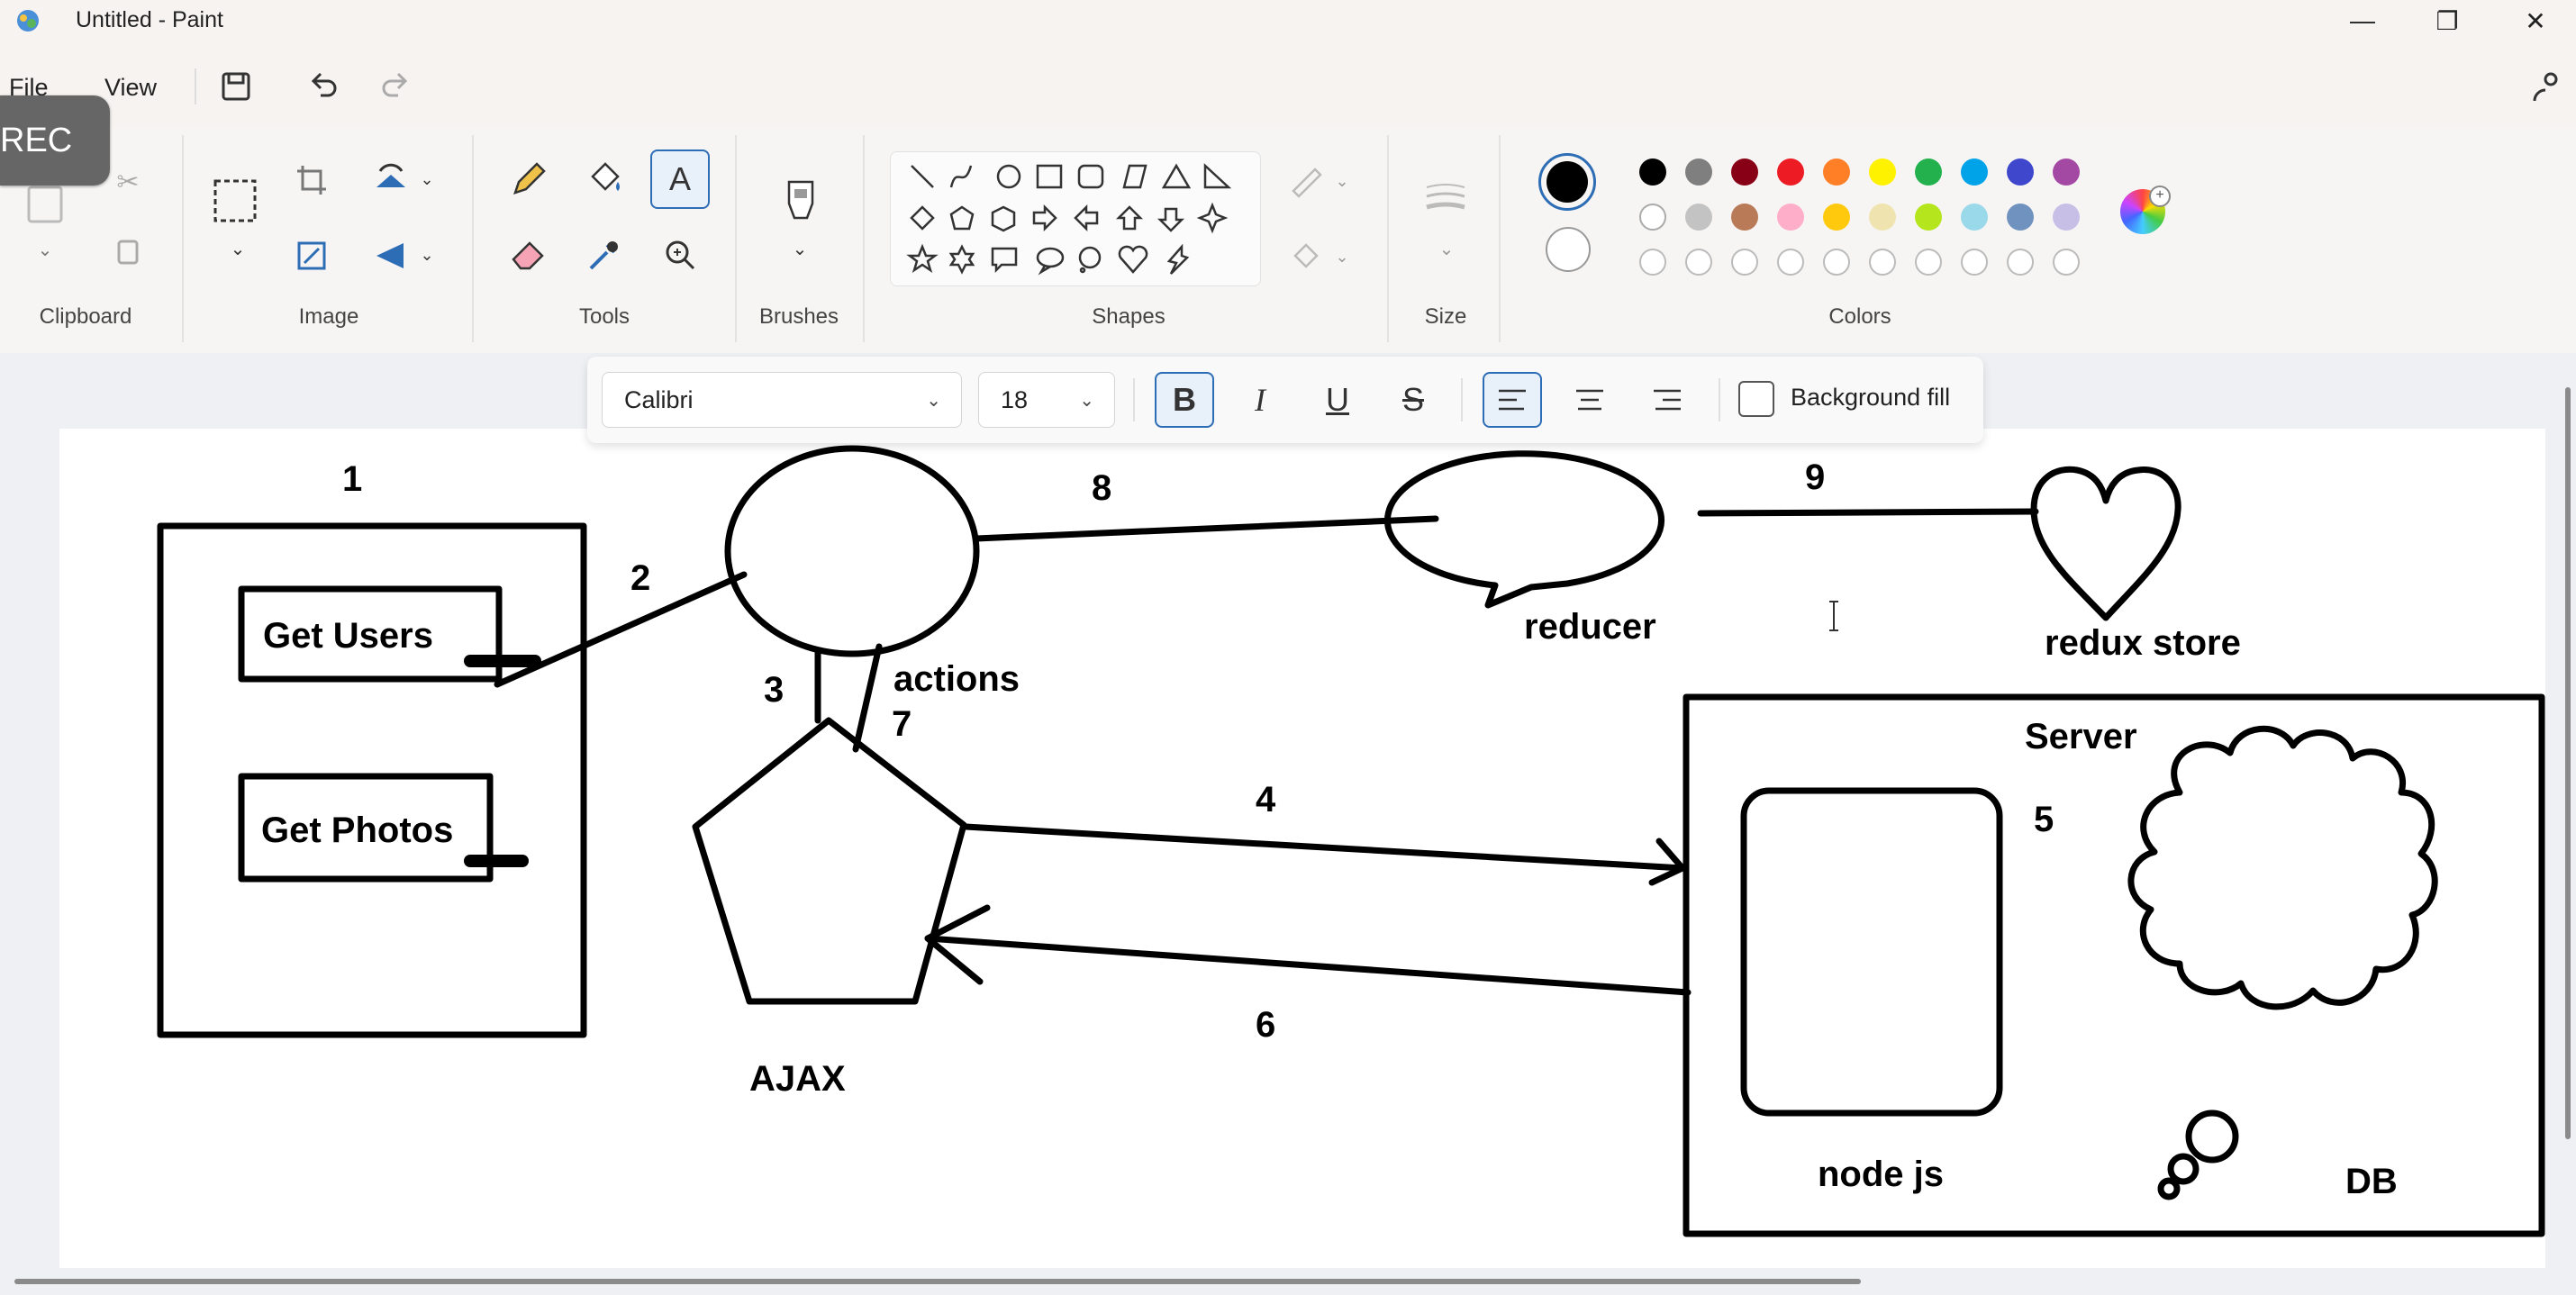 The image size is (2576, 1295). I want to click on server-box-shape, so click(2114, 965).